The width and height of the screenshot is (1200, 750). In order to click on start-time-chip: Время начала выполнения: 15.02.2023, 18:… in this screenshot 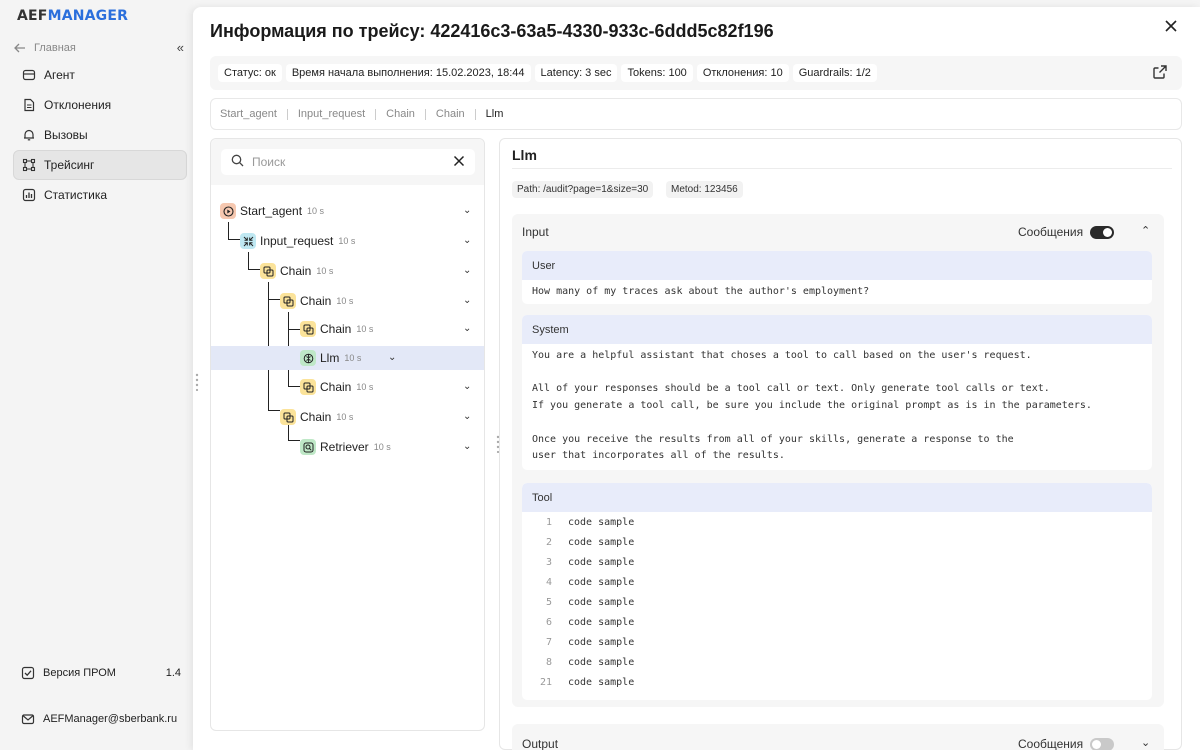, I will do `click(408, 73)`.